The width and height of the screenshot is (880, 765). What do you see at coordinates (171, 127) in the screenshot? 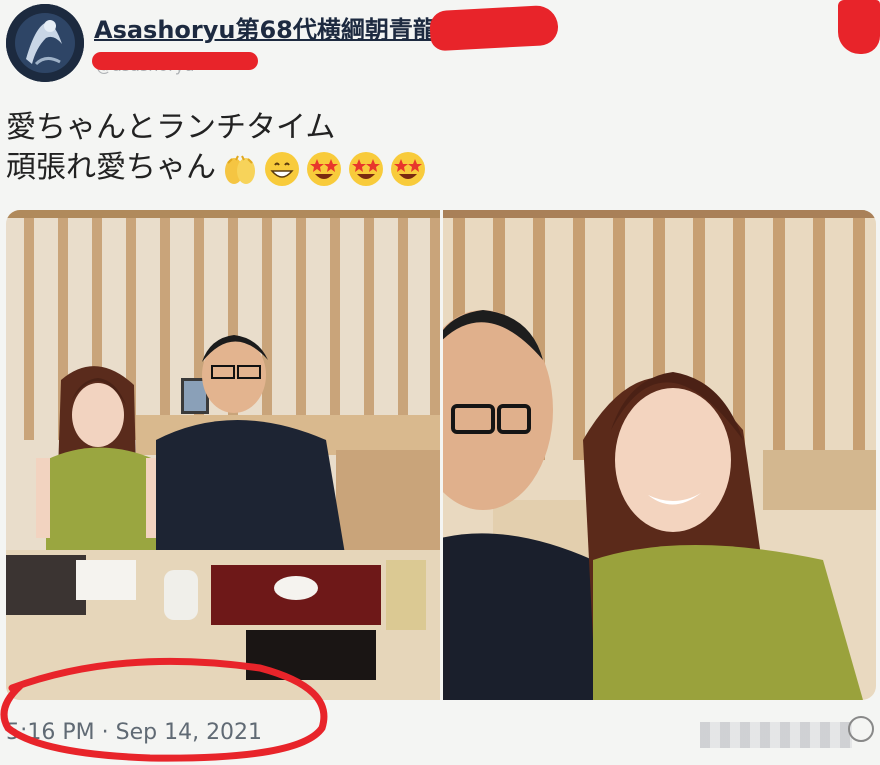
I see `tweet-text-line-1: 愛ちゃんとランチタイム` at bounding box center [171, 127].